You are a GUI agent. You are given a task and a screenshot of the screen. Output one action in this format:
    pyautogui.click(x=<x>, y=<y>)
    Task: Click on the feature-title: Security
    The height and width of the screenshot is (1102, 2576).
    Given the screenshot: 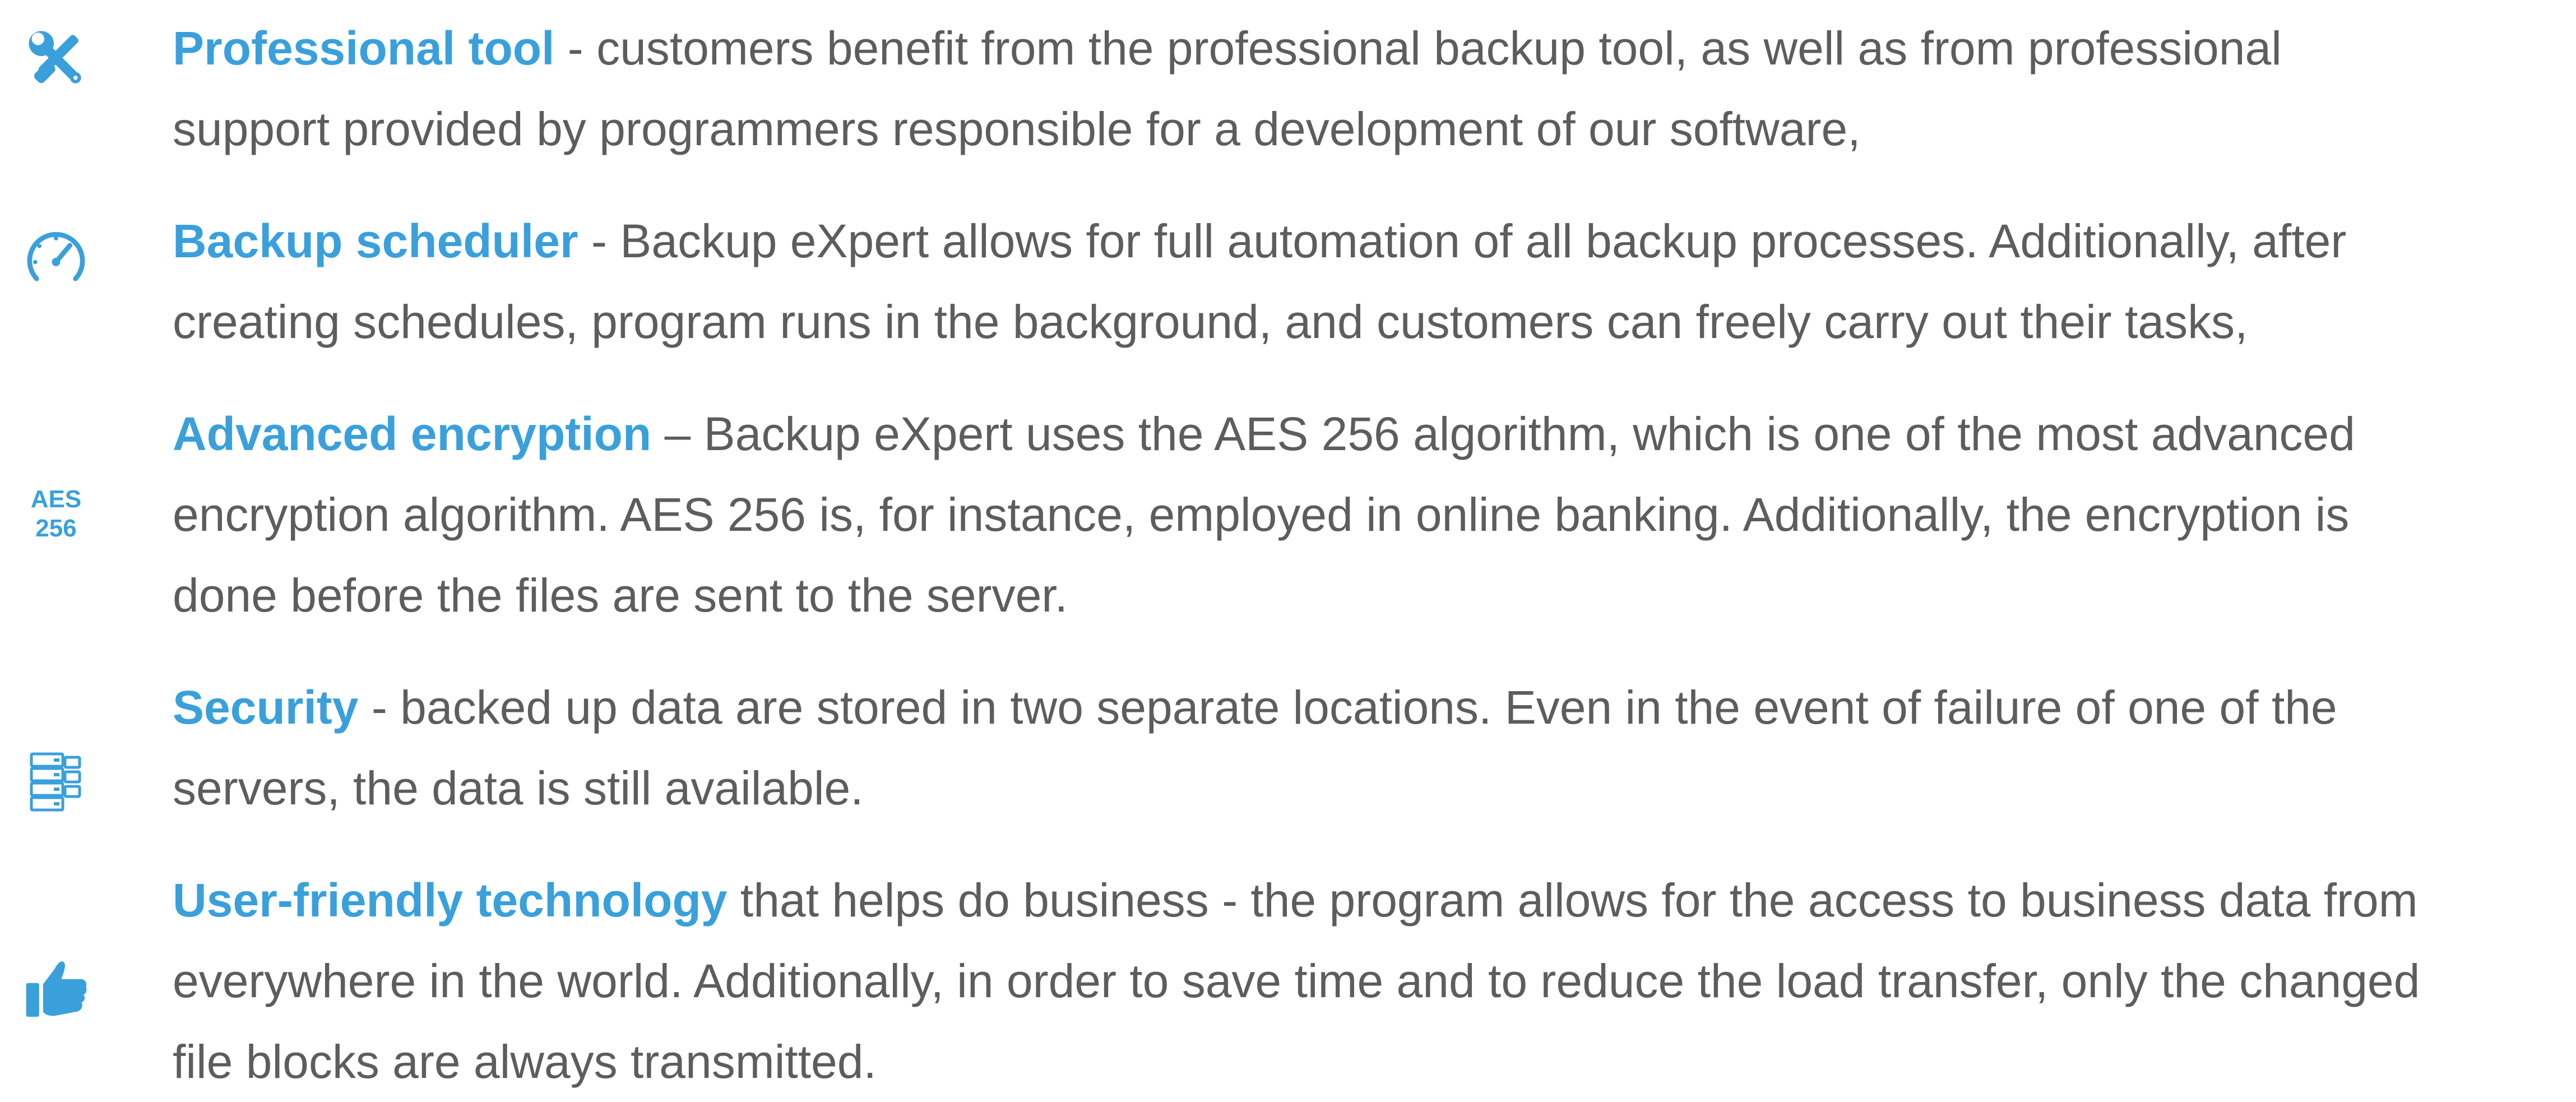 What is the action you would take?
    pyautogui.click(x=266, y=707)
    